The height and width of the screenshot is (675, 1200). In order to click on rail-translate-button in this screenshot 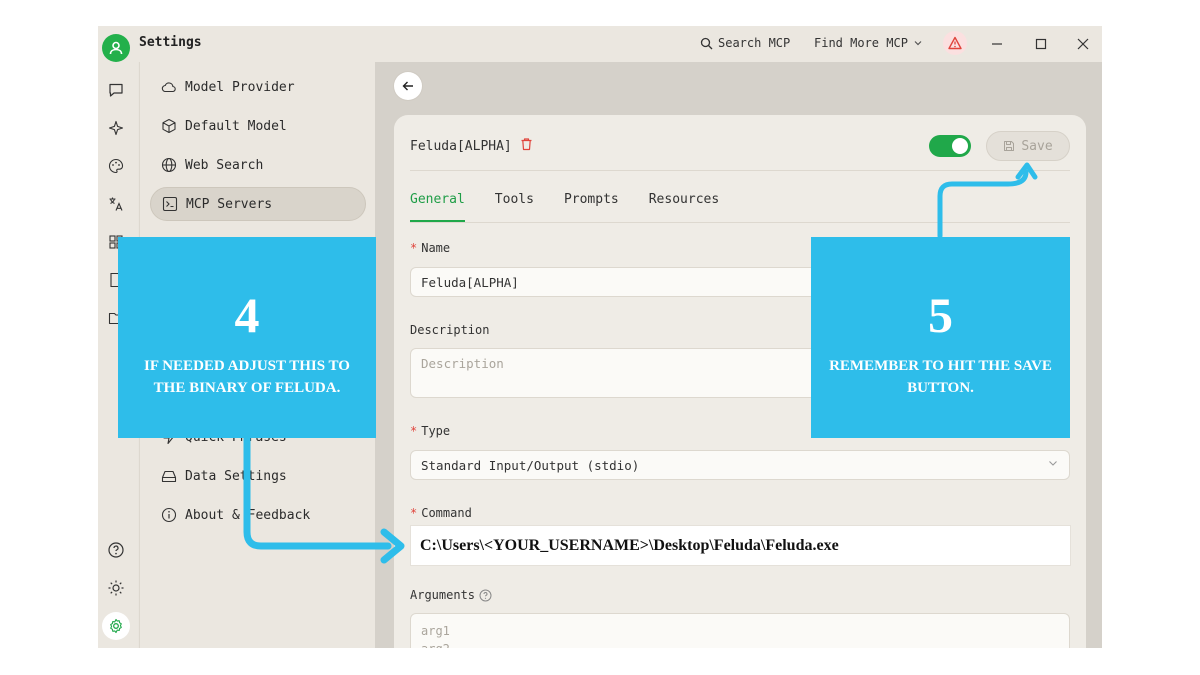, I will do `click(116, 204)`.